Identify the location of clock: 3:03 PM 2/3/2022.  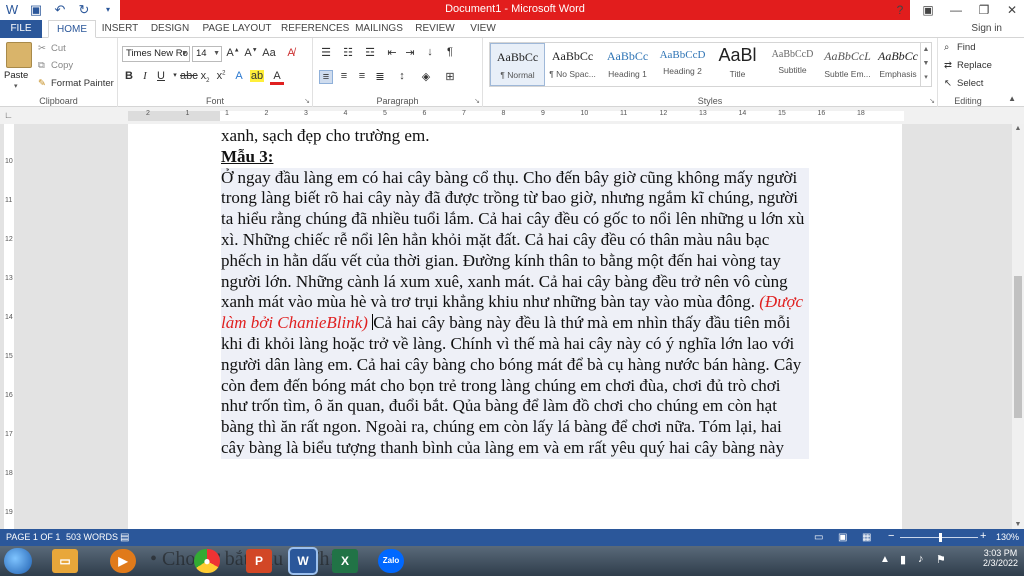
(1000, 558).